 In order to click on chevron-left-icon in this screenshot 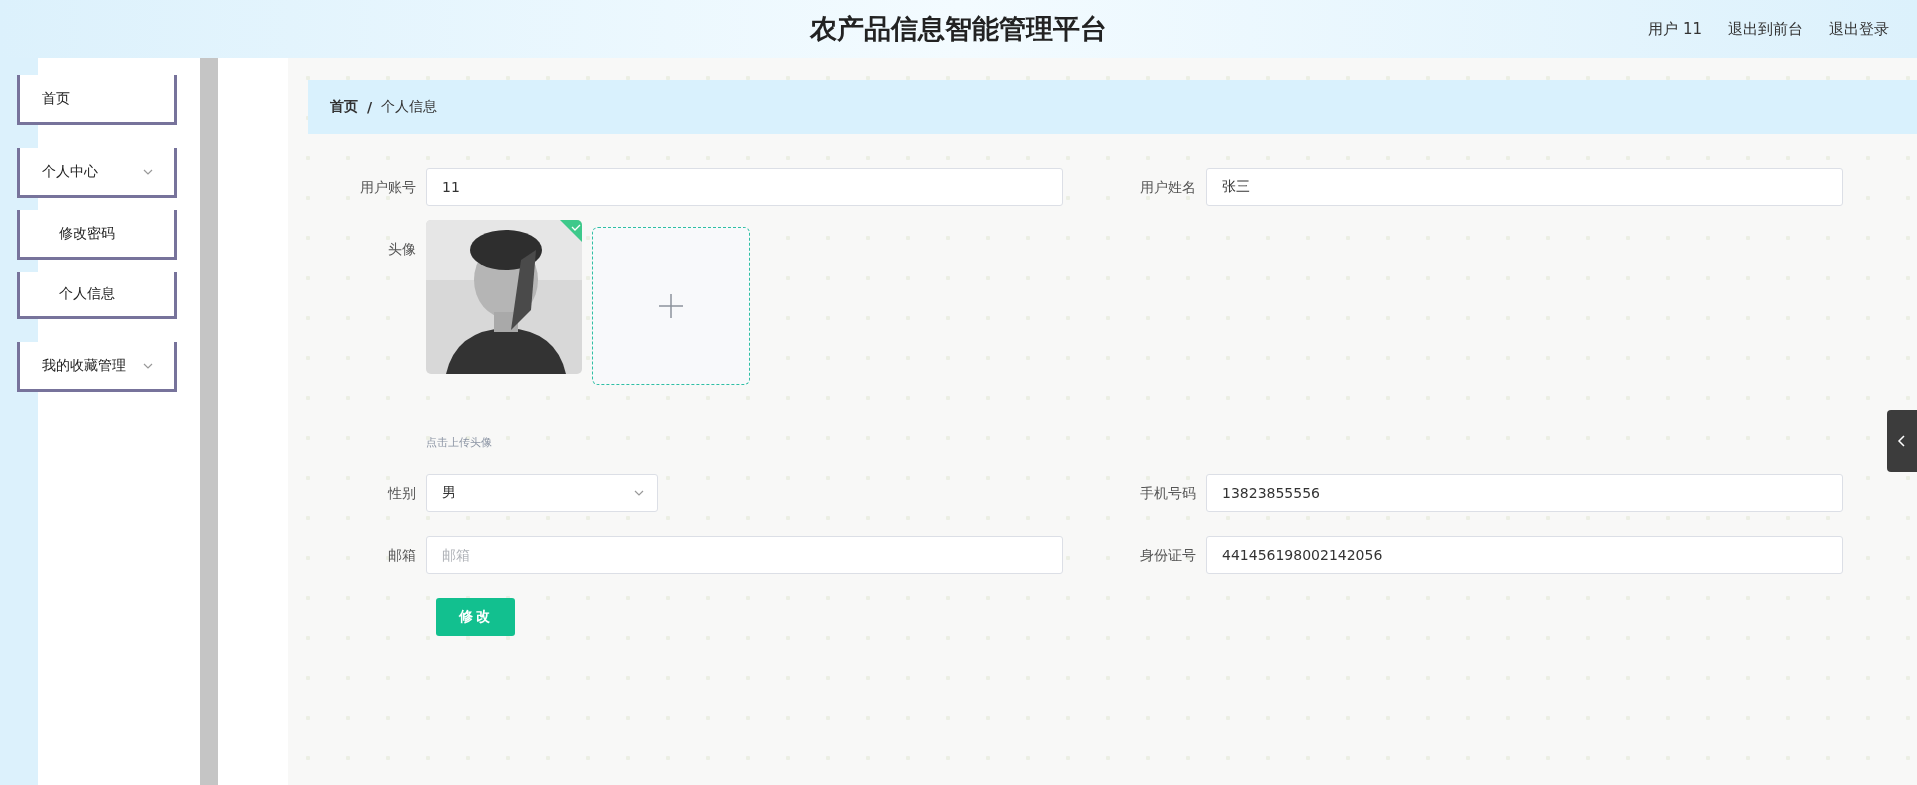, I will do `click(1902, 441)`.